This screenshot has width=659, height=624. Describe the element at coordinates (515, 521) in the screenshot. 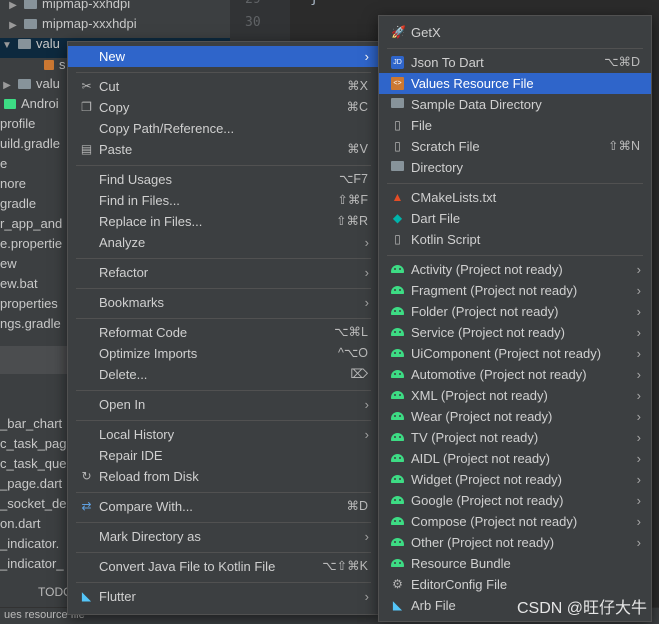

I see `submenu-item-compose: Compose (Project not ready) ›` at that location.